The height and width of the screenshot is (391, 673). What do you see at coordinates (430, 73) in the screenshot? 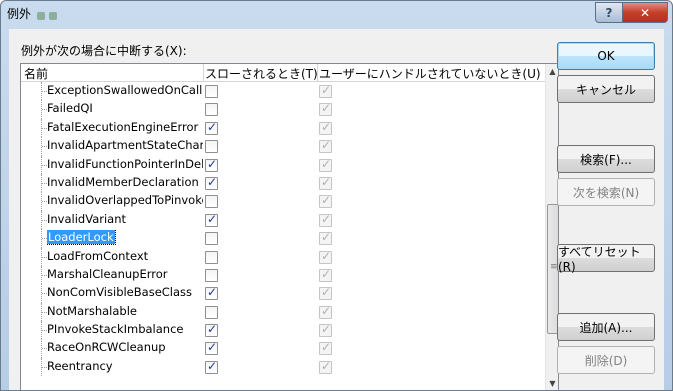
I see `column-header-unhandled: ユーザーにハンドルされていないとき(U)` at bounding box center [430, 73].